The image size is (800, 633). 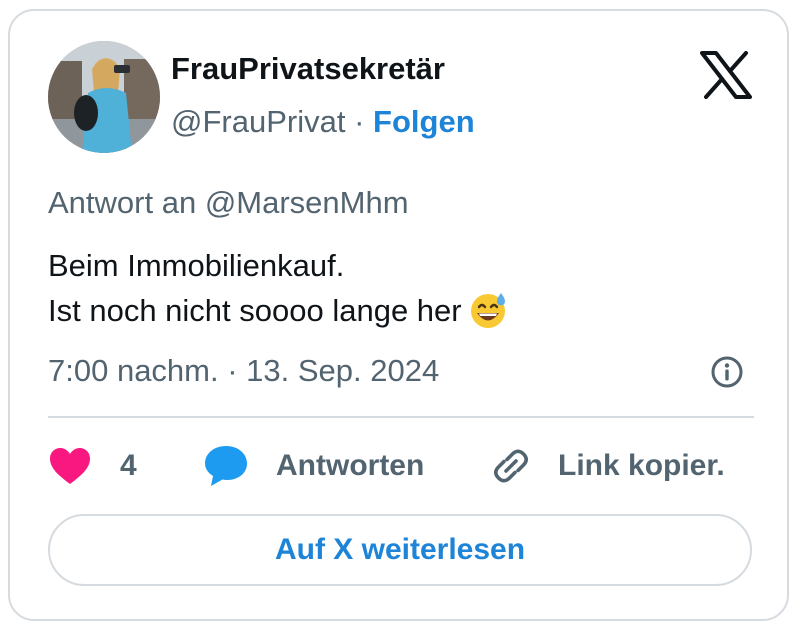 I want to click on tweet-text-line-with-emoji: Ist noch nicht soooo lange her, so click(x=278, y=315).